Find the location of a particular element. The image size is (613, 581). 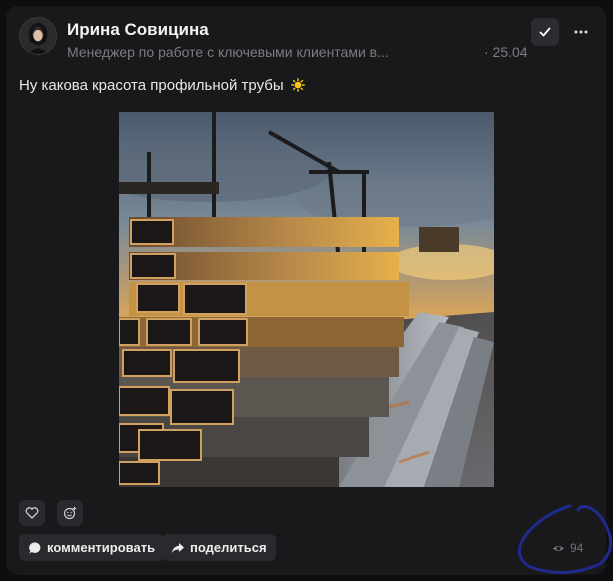

more-icon is located at coordinates (581, 32).